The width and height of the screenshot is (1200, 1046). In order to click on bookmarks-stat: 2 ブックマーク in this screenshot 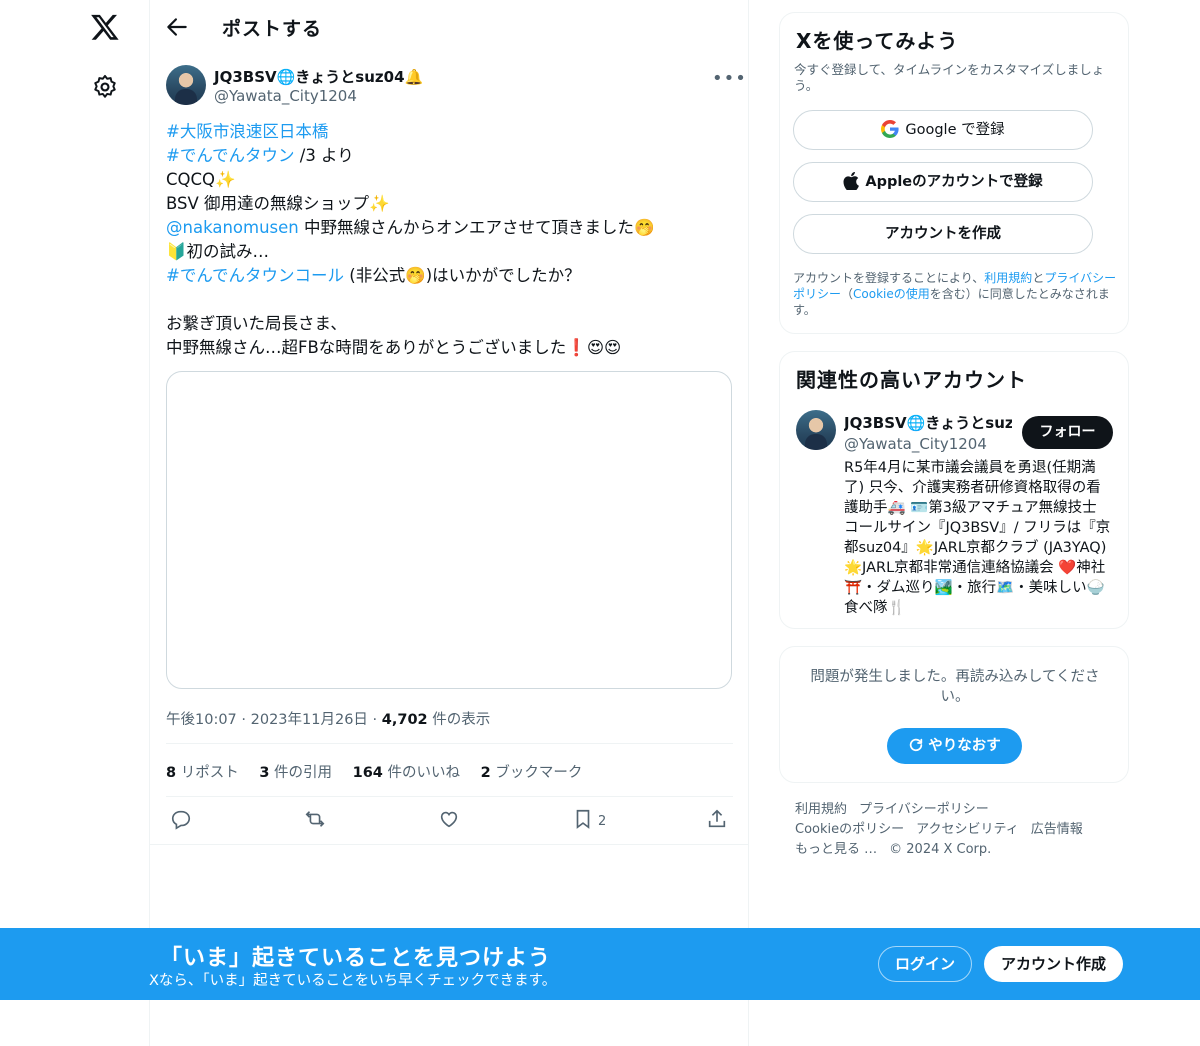, I will do `click(532, 773)`.